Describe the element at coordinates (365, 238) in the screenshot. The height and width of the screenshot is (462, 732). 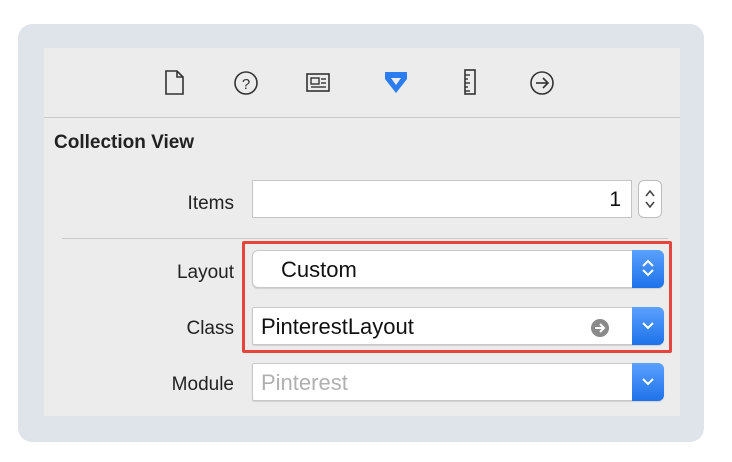
I see `section-divider` at that location.